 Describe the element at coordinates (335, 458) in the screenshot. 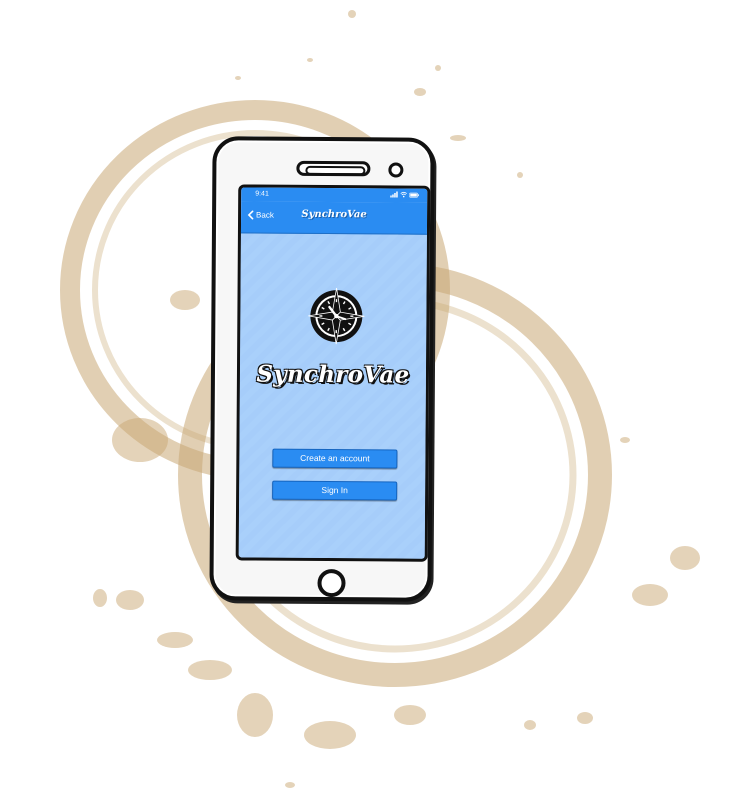

I see `create-account-button: Create an account` at that location.